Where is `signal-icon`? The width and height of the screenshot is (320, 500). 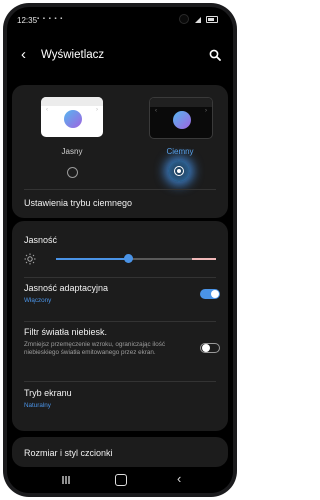
signal-icon is located at coordinates (198, 20).